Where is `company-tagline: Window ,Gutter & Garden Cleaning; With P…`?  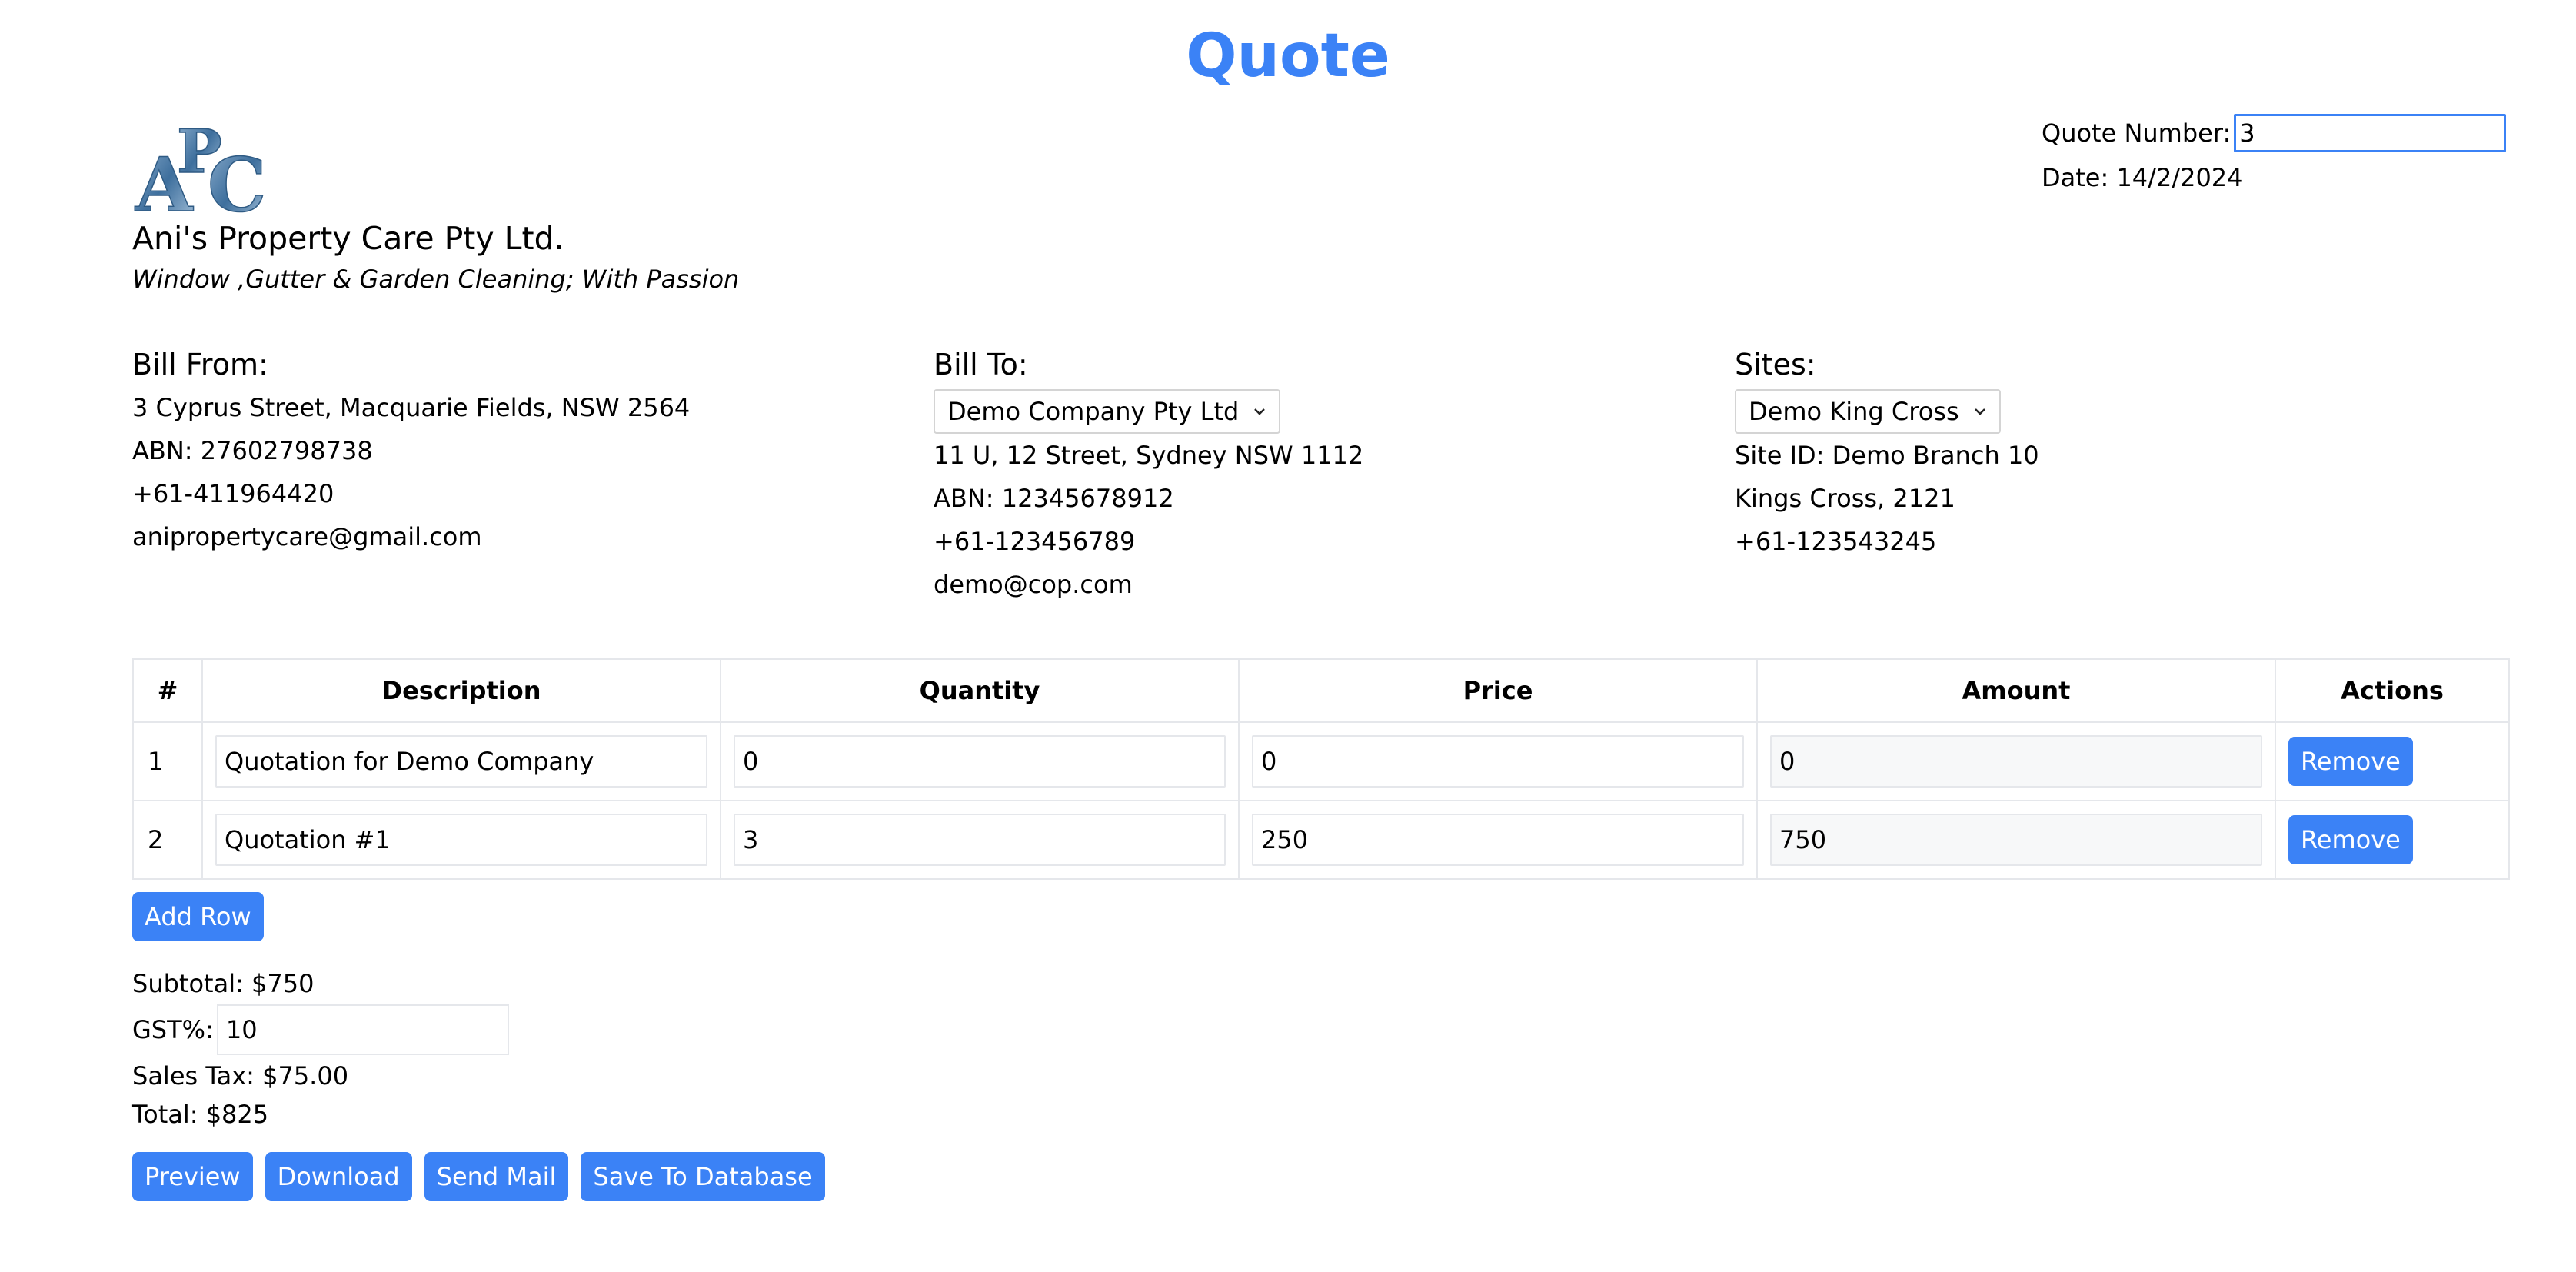
company-tagline: Window ,Gutter & Garden Cleaning; With P… is located at coordinates (436, 279).